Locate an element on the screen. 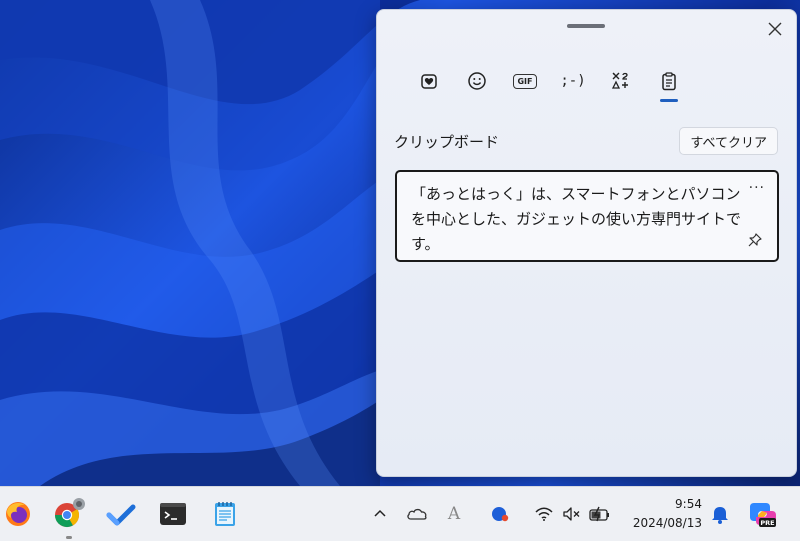  more-options-button: ··· is located at coordinates (757, 188).